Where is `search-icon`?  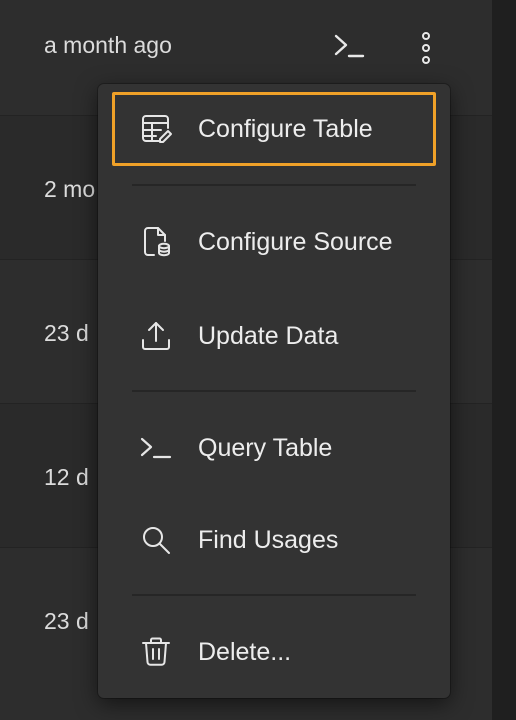
search-icon is located at coordinates (156, 540).